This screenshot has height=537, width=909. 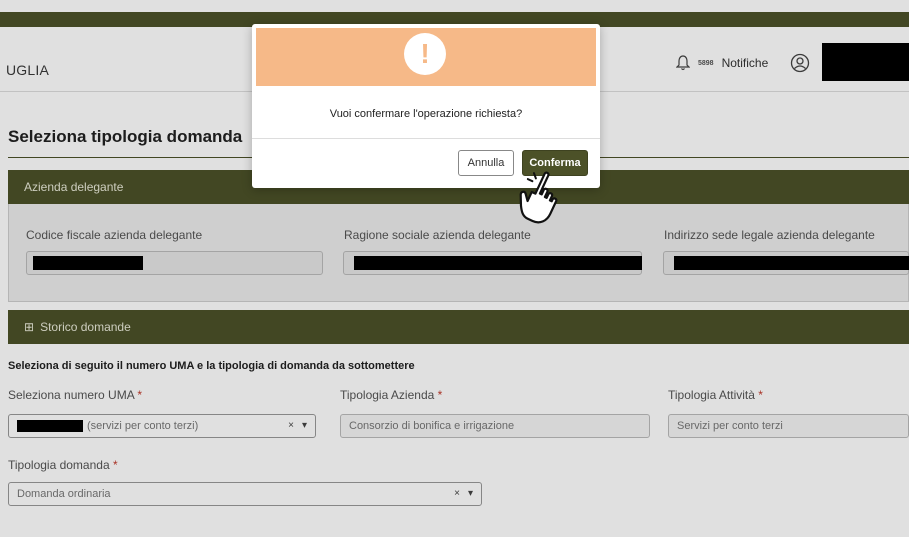 I want to click on warning-glyph: !, so click(x=425, y=53).